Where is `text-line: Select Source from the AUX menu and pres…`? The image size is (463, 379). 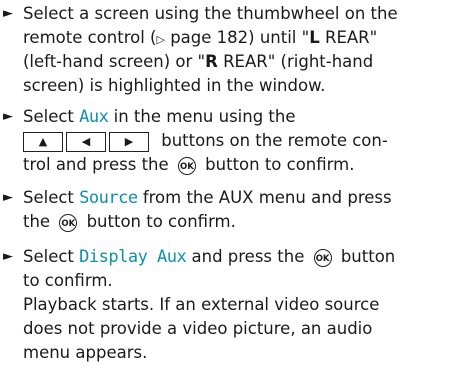 text-line: Select Source from the AUX menu and pres… is located at coordinates (242, 198).